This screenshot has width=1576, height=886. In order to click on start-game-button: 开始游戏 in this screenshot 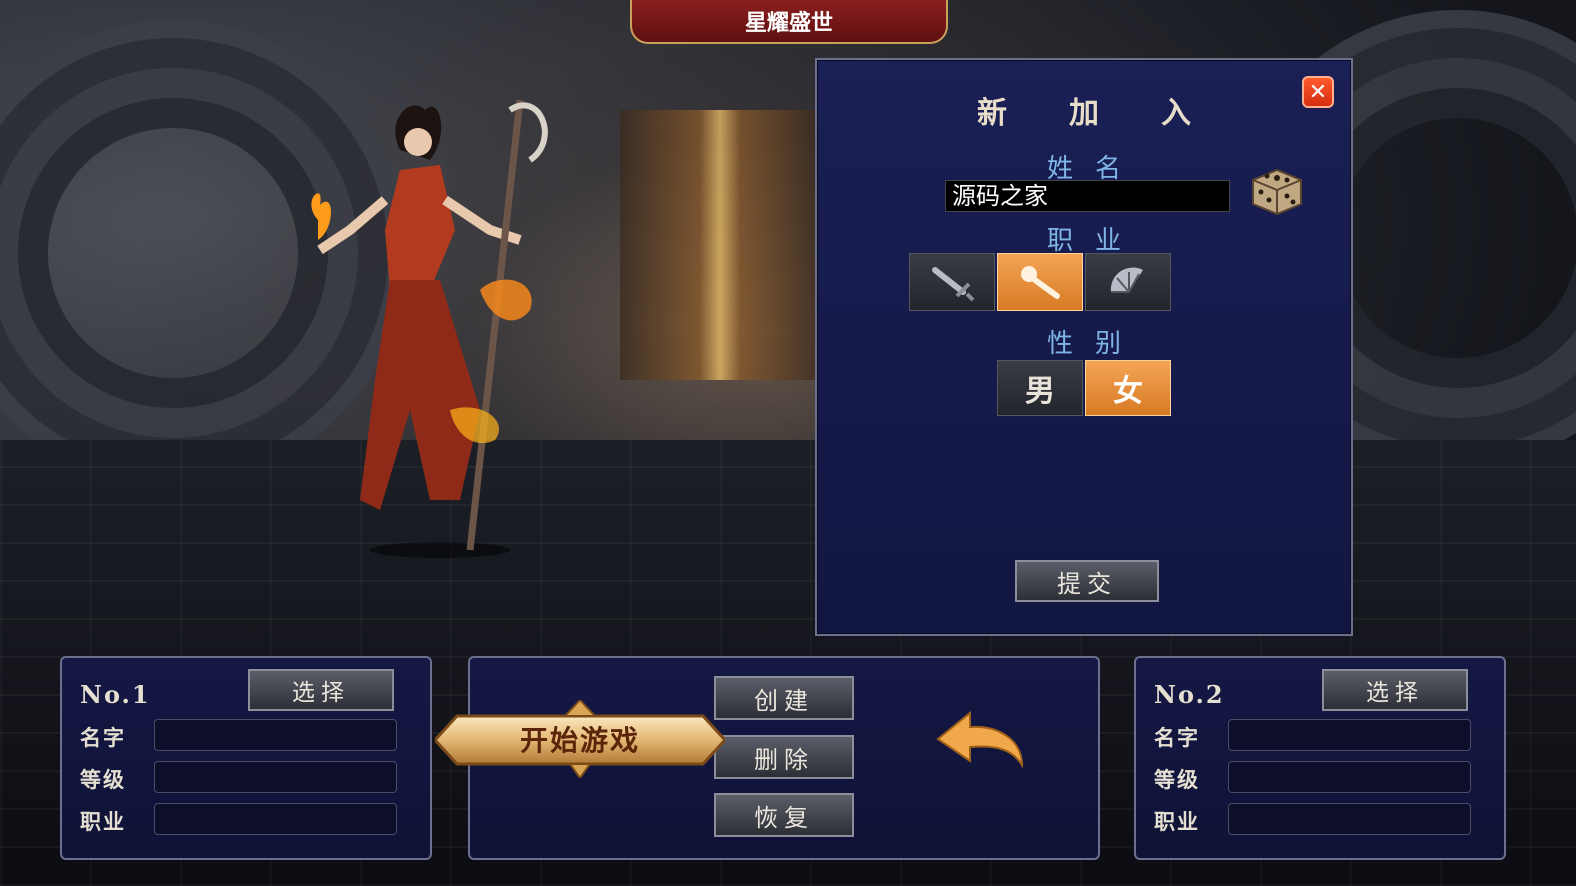, I will do `click(580, 739)`.